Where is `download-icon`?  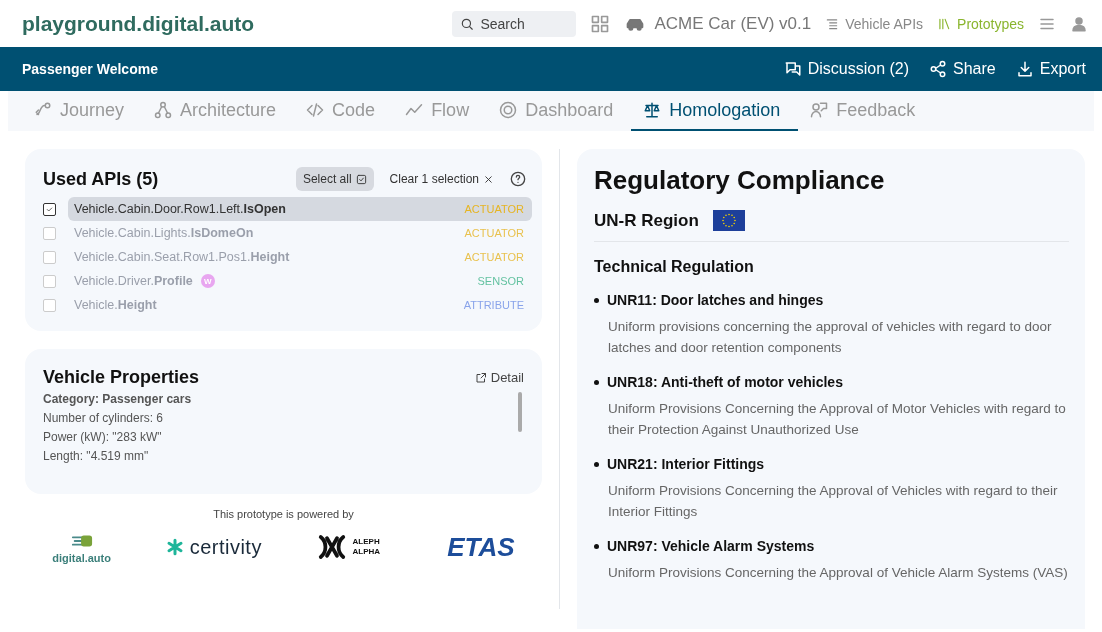
download-icon is located at coordinates (1024, 69).